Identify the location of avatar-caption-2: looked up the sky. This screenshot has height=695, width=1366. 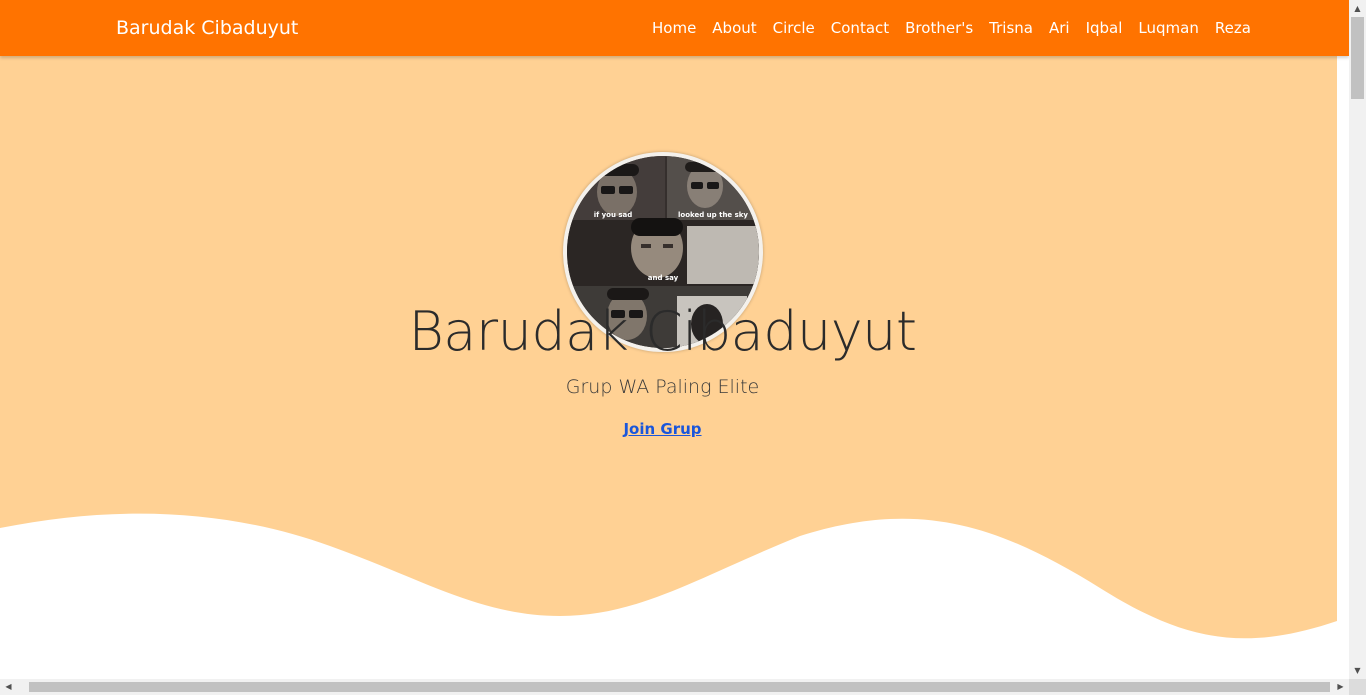
(713, 215).